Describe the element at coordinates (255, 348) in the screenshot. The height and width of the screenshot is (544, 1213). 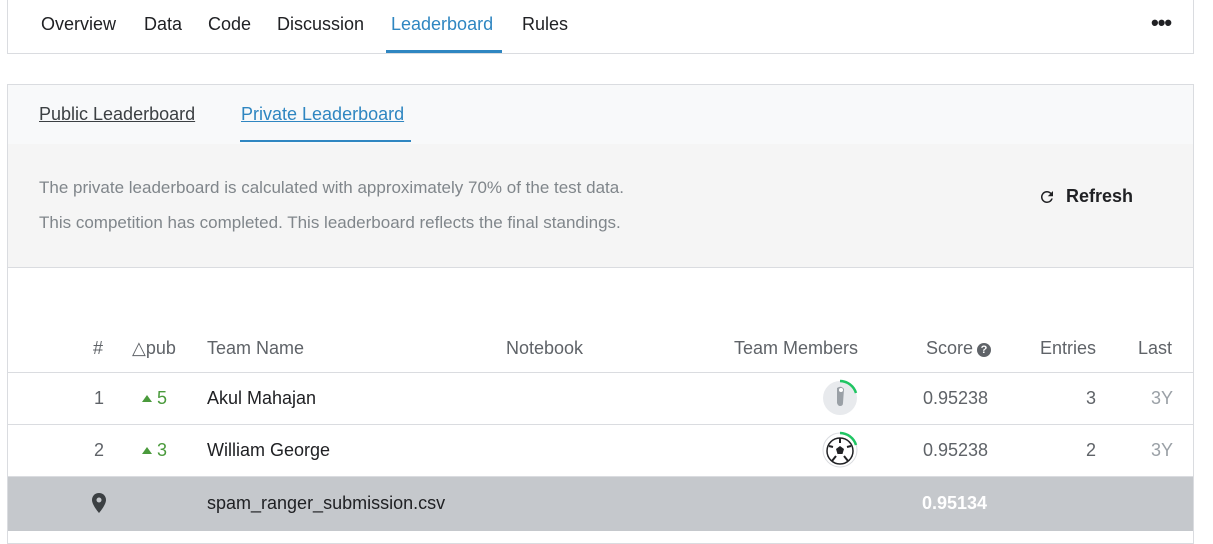
I see `col-team-name: Team Name` at that location.